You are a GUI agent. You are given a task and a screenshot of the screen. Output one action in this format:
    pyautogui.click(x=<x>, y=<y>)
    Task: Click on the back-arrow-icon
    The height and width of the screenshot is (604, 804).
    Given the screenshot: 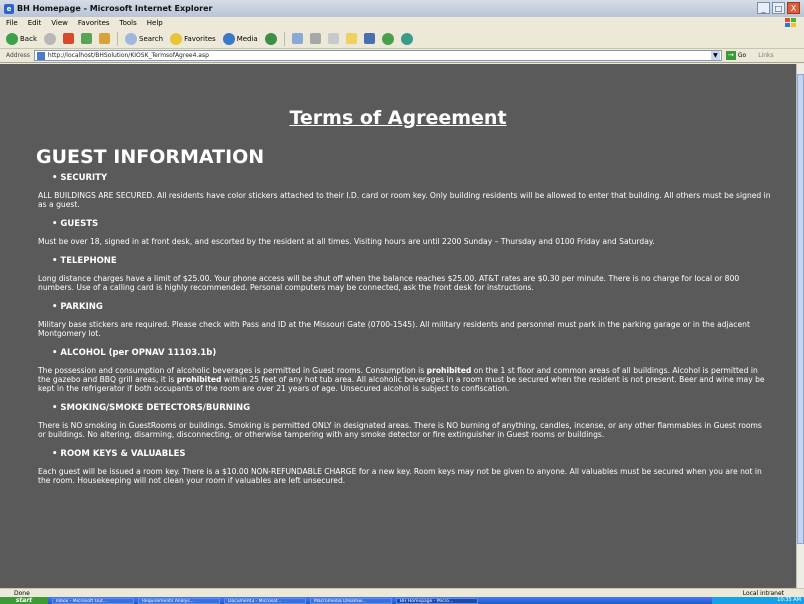 What is the action you would take?
    pyautogui.click(x=12, y=38)
    